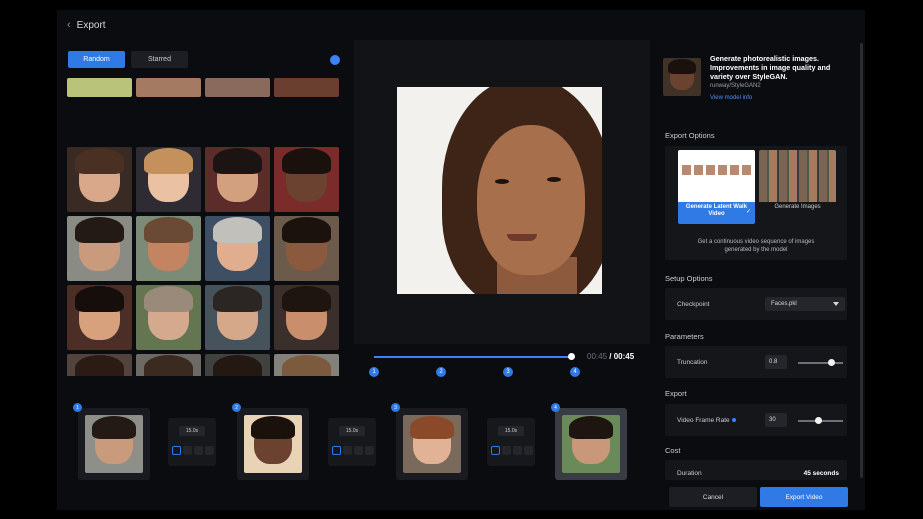 This screenshot has height=519, width=923. Describe the element at coordinates (91, 25) in the screenshot. I see `page-title: Export` at that location.